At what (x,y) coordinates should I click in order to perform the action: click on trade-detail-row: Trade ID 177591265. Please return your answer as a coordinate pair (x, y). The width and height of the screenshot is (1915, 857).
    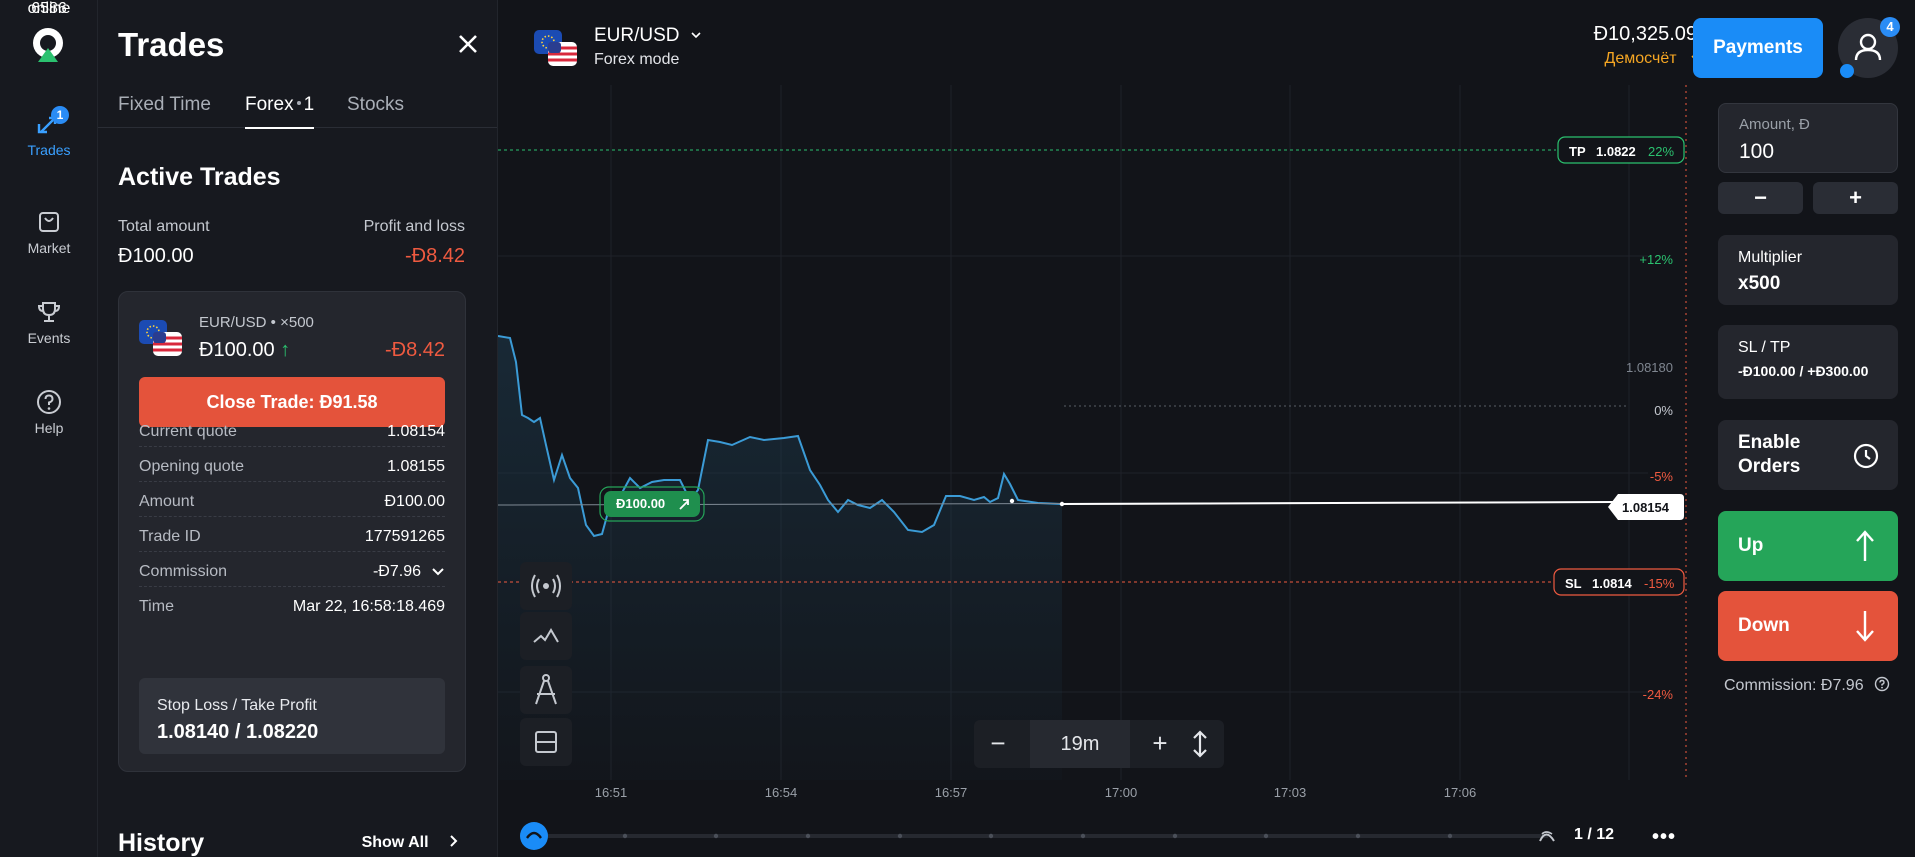
    Looking at the image, I should click on (292, 537).